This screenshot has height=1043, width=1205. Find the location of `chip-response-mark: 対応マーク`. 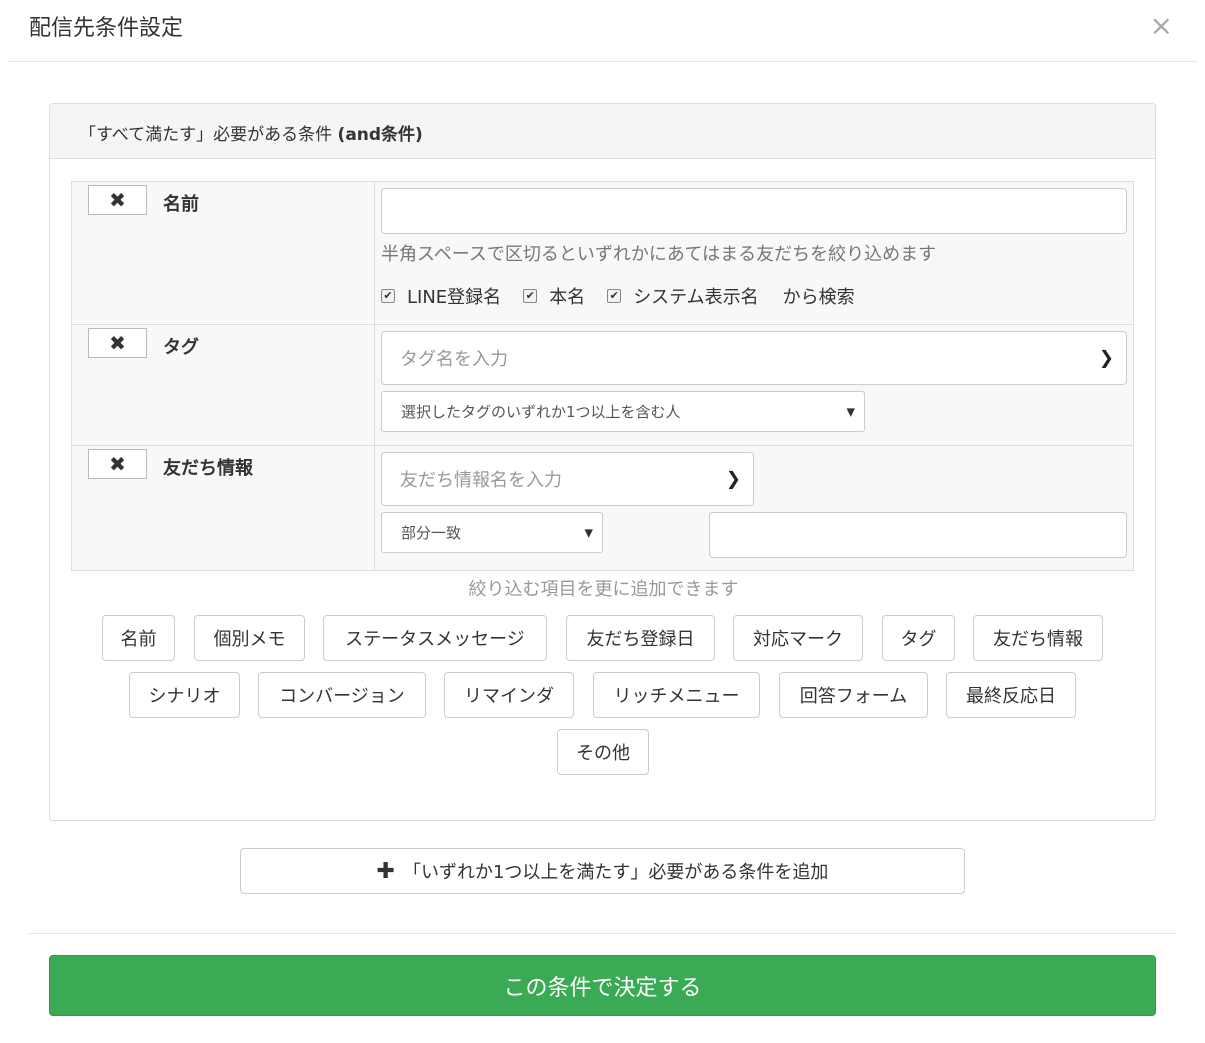

chip-response-mark: 対応マーク is located at coordinates (798, 638).